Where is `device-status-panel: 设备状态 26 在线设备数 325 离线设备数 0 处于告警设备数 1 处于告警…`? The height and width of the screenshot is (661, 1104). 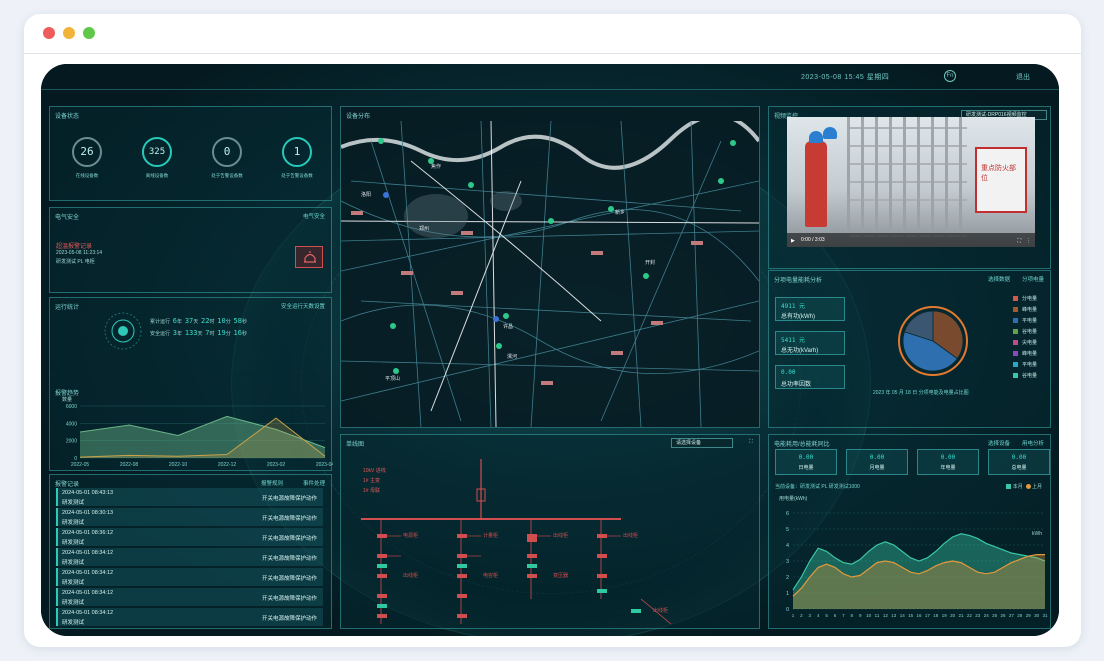 device-status-panel: 设备状态 26 在线设备数 325 离线设备数 0 处于告警设备数 1 处于告警… is located at coordinates (190, 153).